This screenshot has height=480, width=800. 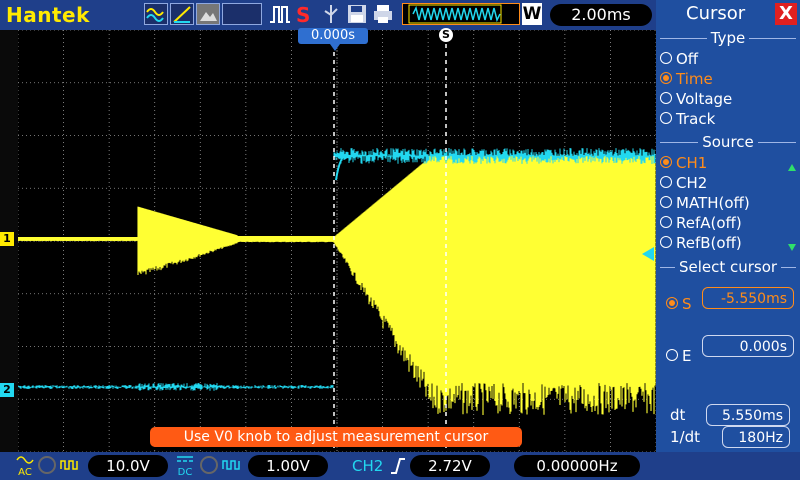 I want to click on dt-label: dt, so click(x=678, y=415).